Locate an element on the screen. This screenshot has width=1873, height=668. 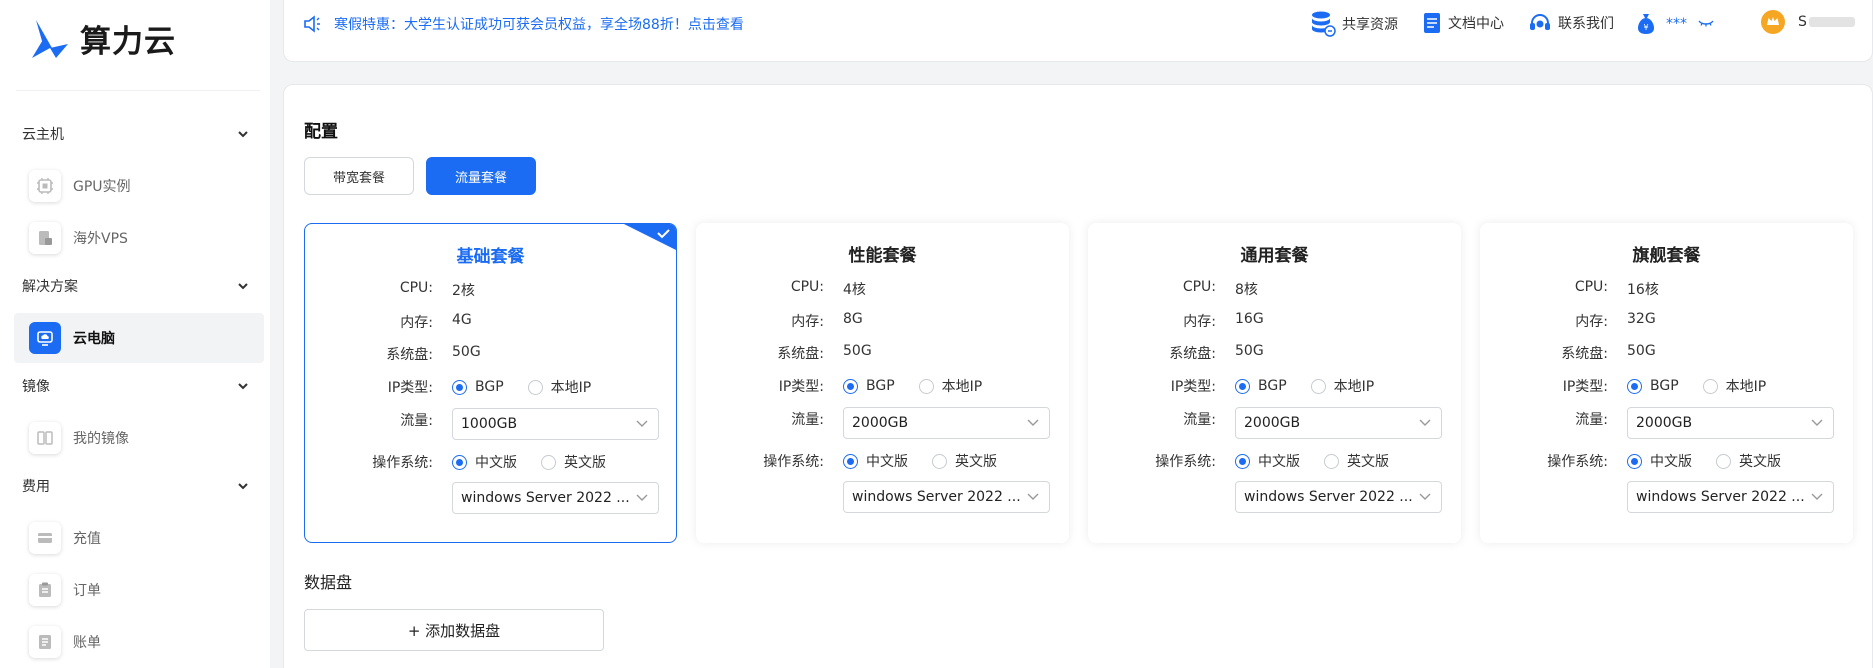
eye-closed-icon is located at coordinates (1706, 24).